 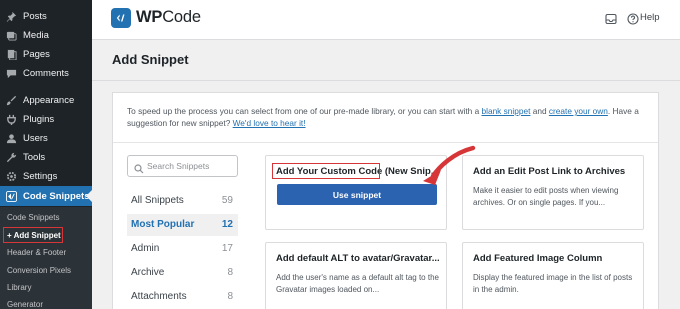 What do you see at coordinates (633, 18) in the screenshot?
I see `help-icon` at bounding box center [633, 18].